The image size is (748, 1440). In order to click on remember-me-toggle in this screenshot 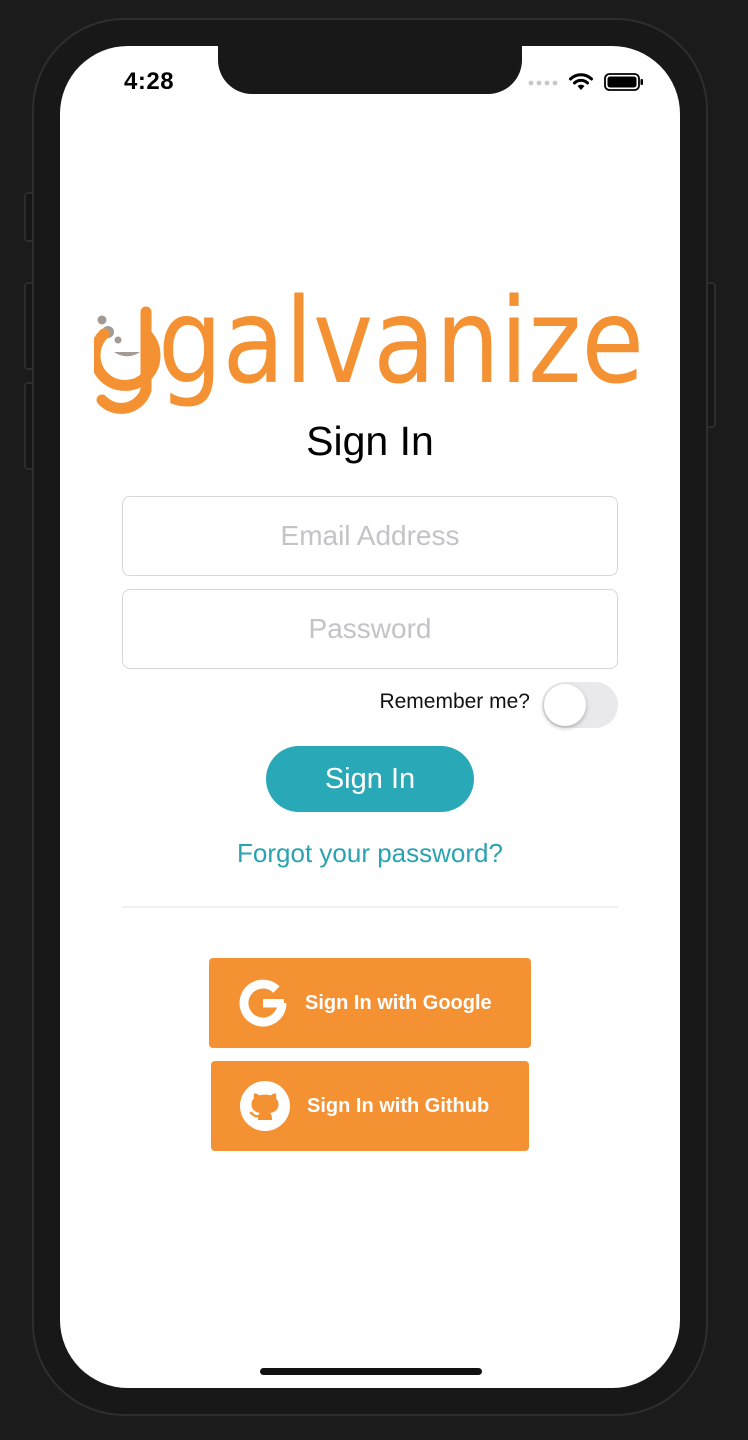, I will do `click(580, 705)`.